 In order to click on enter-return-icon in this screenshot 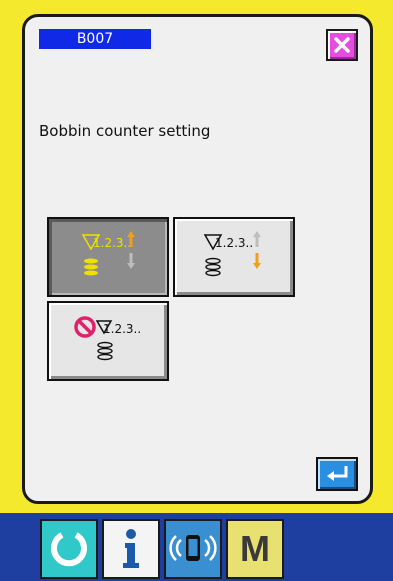, I will do `click(337, 473)`.